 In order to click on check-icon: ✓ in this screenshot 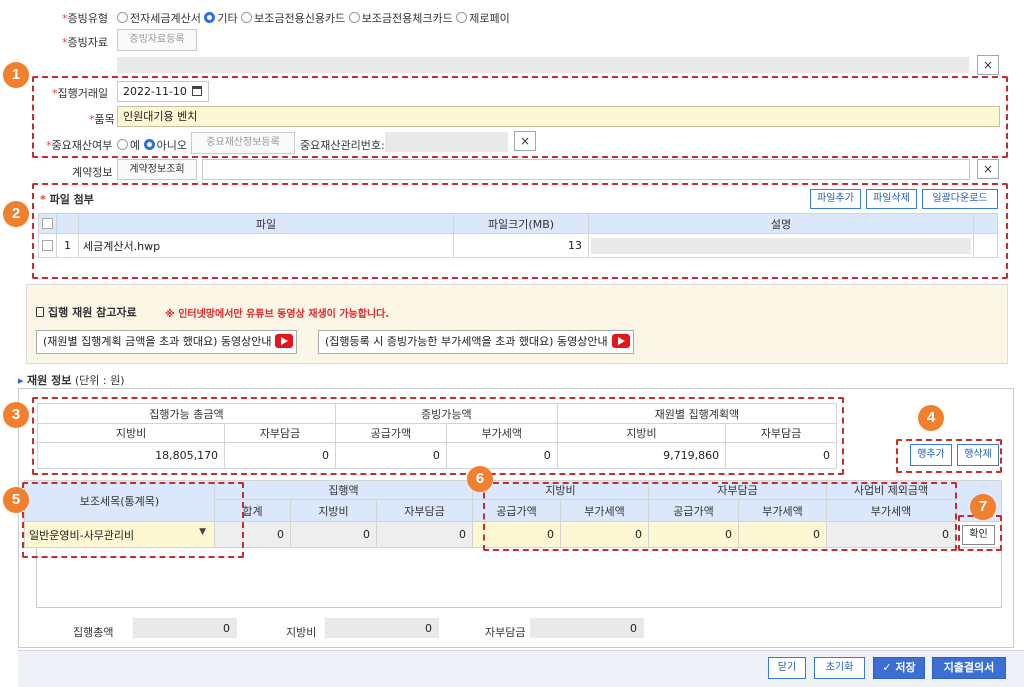, I will do `click(889, 667)`.